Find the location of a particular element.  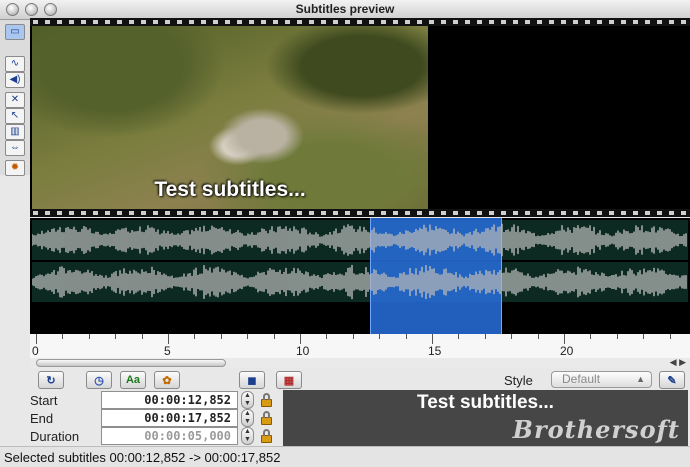

speaker-icon: ◀) is located at coordinates (15, 80).